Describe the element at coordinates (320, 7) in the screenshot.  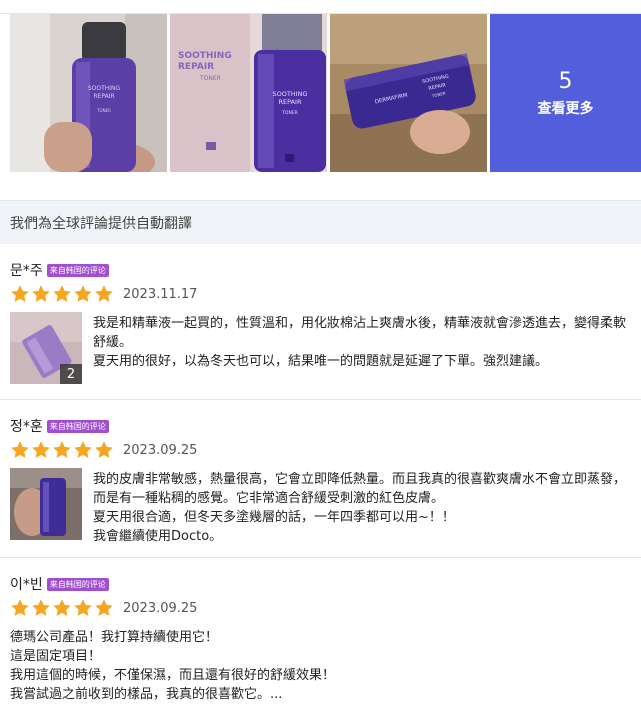
I see `top-divider` at that location.